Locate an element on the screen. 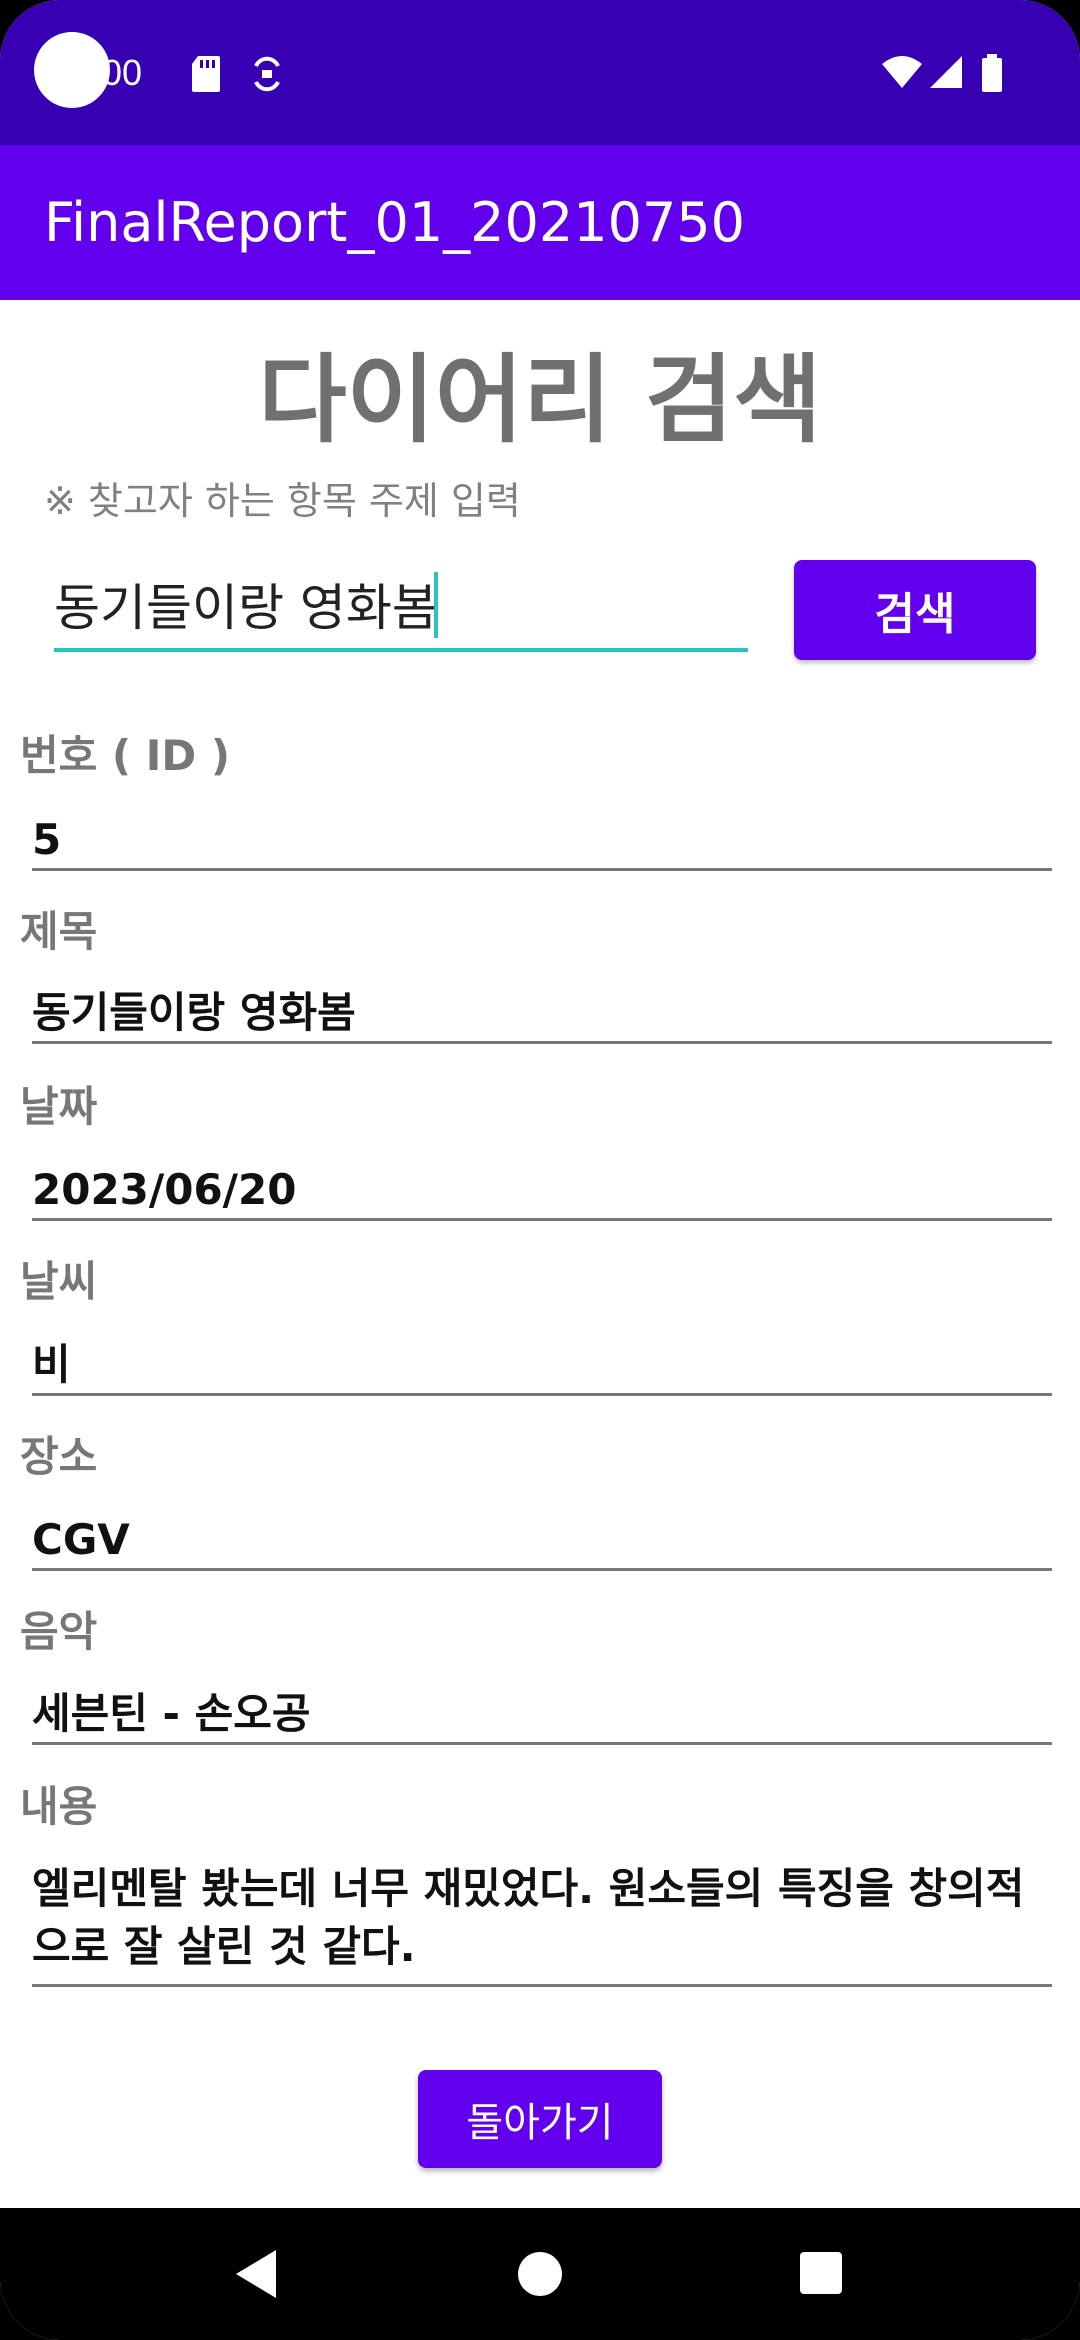 Image resolution: width=1080 pixels, height=2340 pixels. page-title: 다이어리 검색 is located at coordinates (540, 400).